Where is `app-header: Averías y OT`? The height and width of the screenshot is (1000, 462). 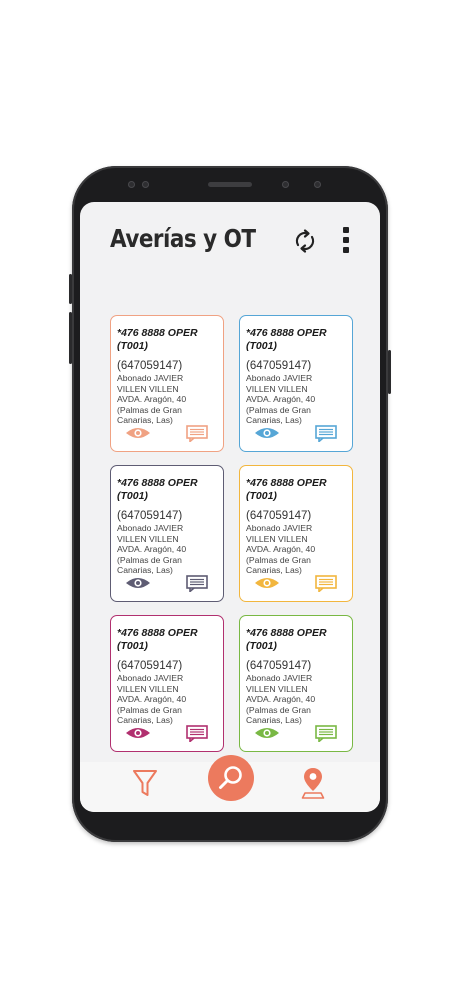
app-header: Averías y OT is located at coordinates (230, 257).